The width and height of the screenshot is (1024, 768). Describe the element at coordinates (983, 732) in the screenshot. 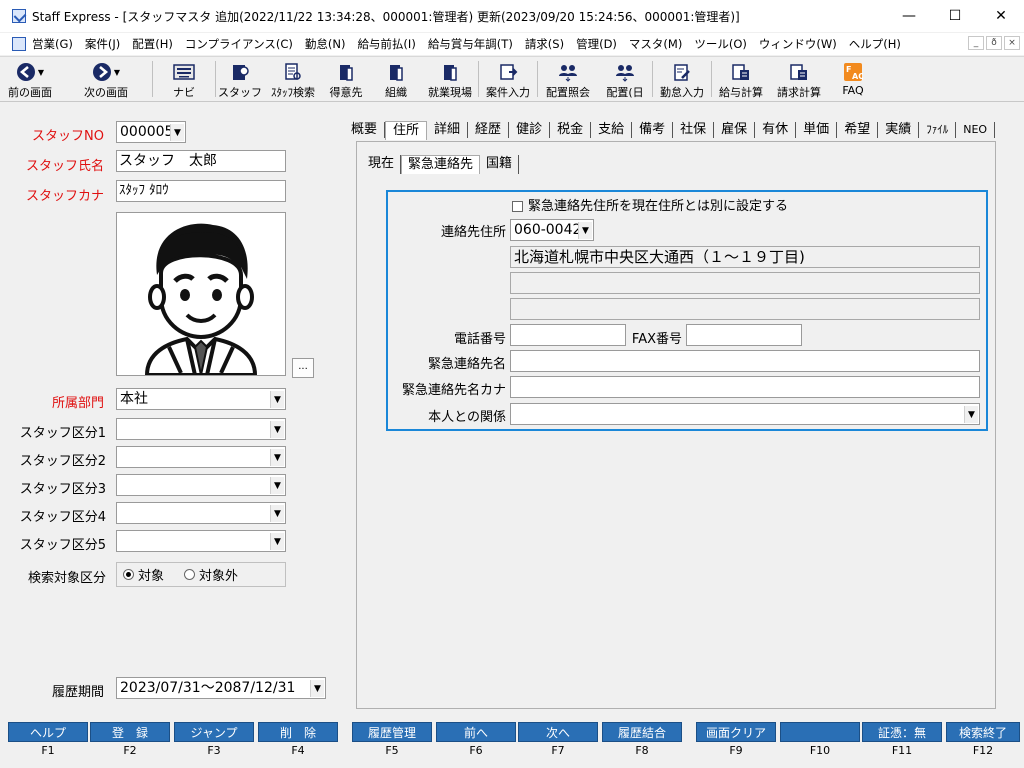

I see `f12-end-search-button: 検索終了` at that location.